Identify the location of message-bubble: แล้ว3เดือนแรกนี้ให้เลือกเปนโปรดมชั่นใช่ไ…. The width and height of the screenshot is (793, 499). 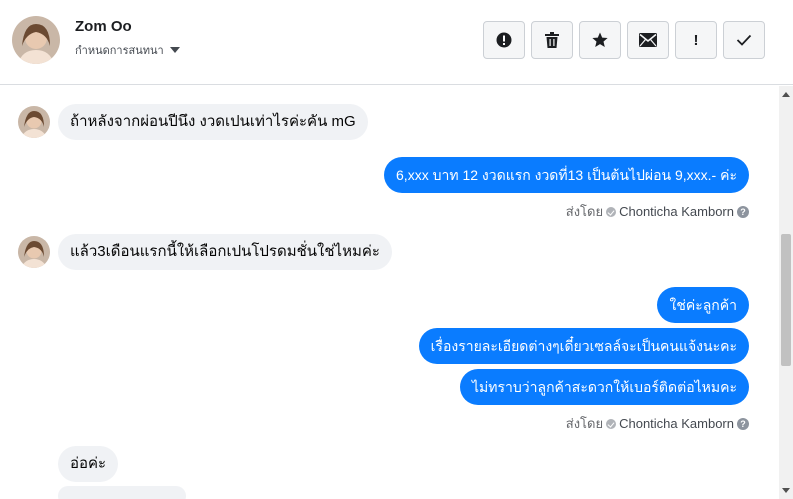
(225, 252).